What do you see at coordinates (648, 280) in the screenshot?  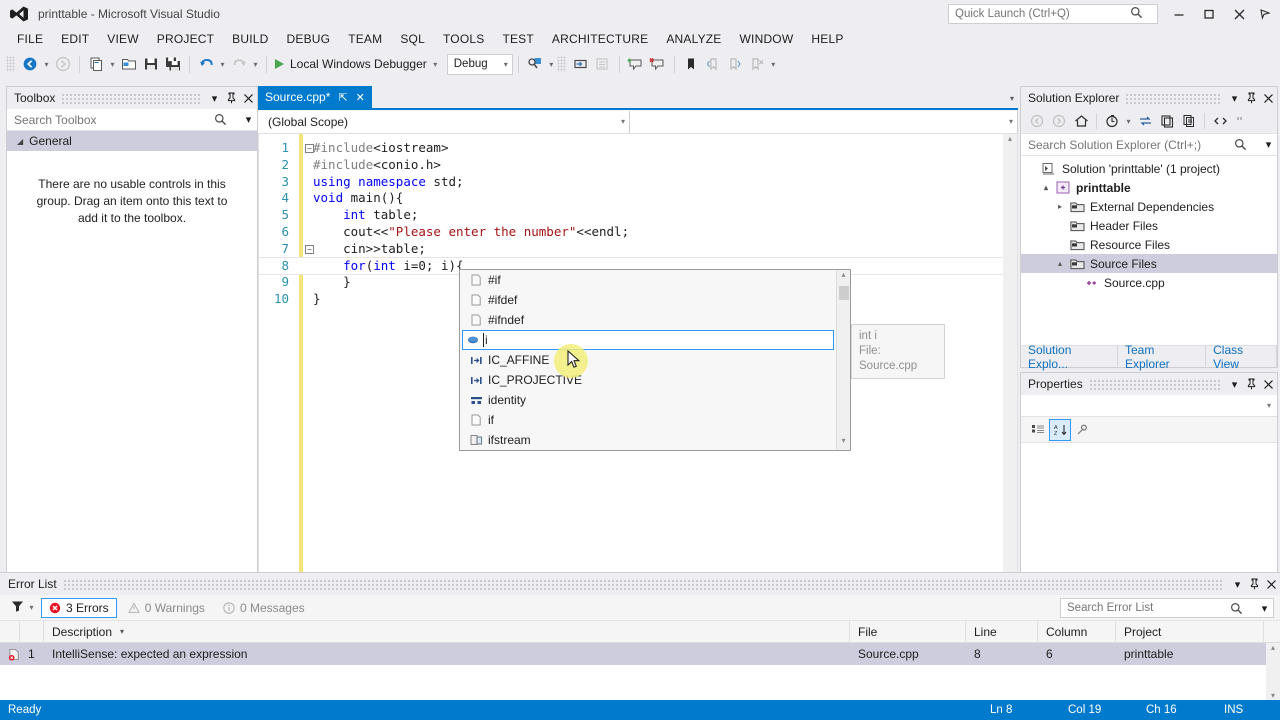 I see `intellisense-item: #if` at bounding box center [648, 280].